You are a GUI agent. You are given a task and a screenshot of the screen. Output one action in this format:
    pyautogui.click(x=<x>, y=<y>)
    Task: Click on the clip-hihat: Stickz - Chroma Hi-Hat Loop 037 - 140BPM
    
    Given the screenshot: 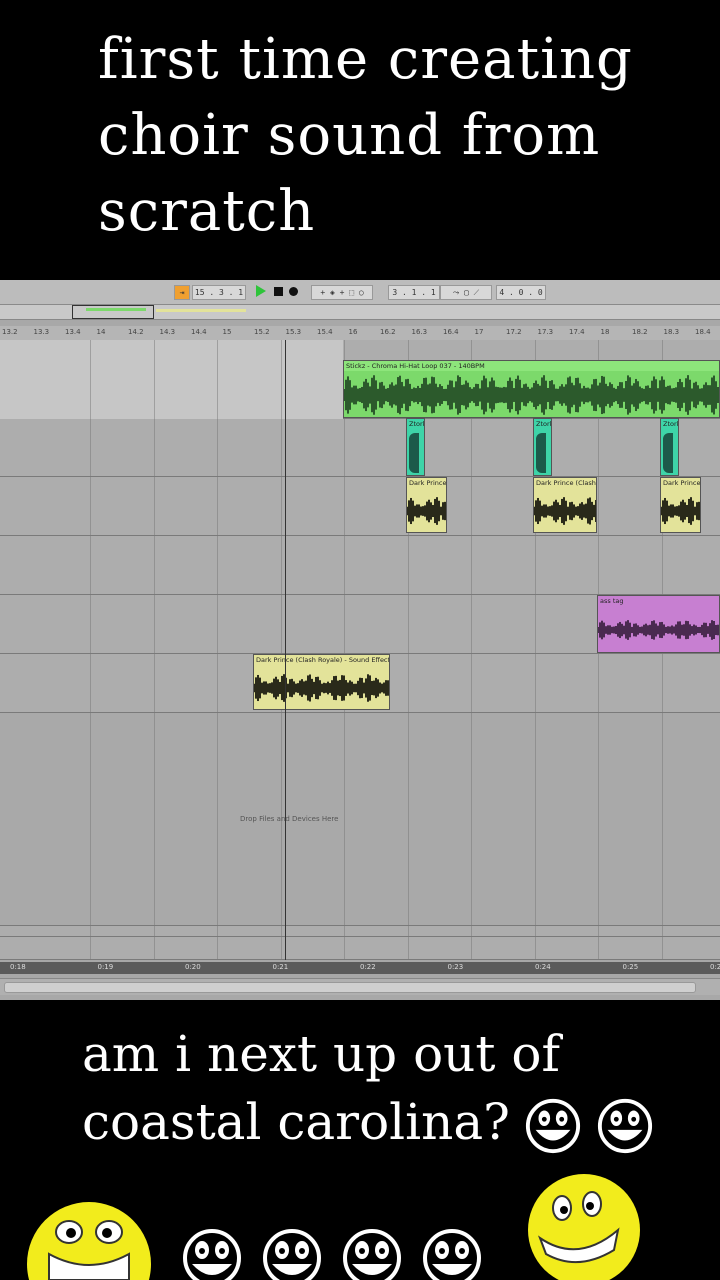 What is the action you would take?
    pyautogui.click(x=531, y=389)
    